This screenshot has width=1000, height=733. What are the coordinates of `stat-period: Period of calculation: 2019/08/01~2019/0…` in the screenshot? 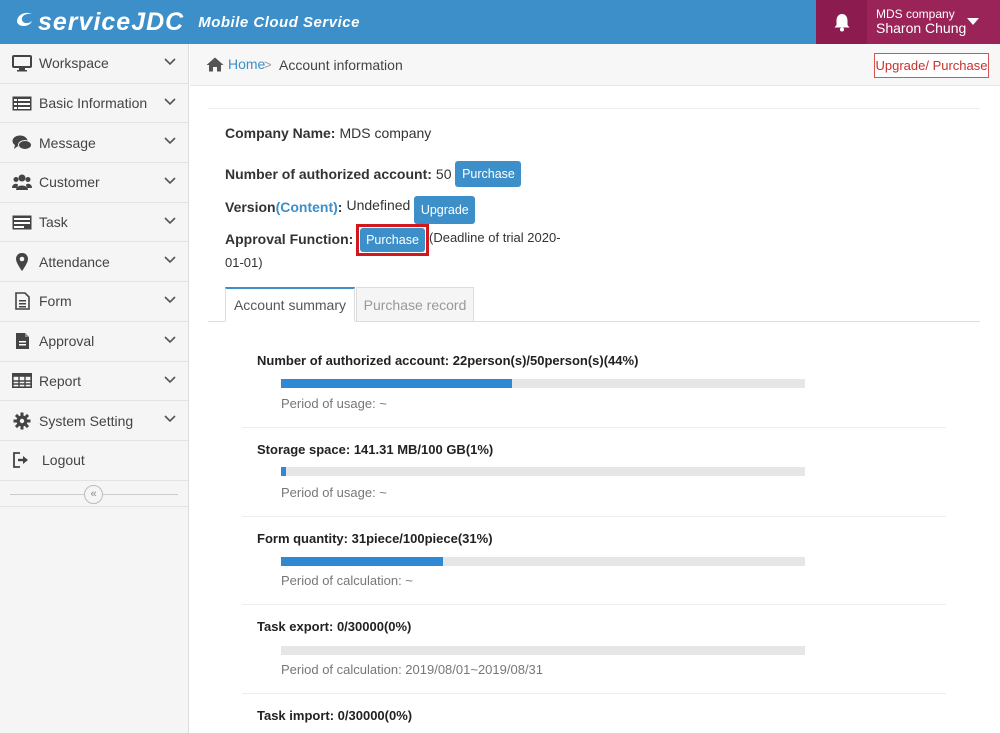 It's located at (412, 669).